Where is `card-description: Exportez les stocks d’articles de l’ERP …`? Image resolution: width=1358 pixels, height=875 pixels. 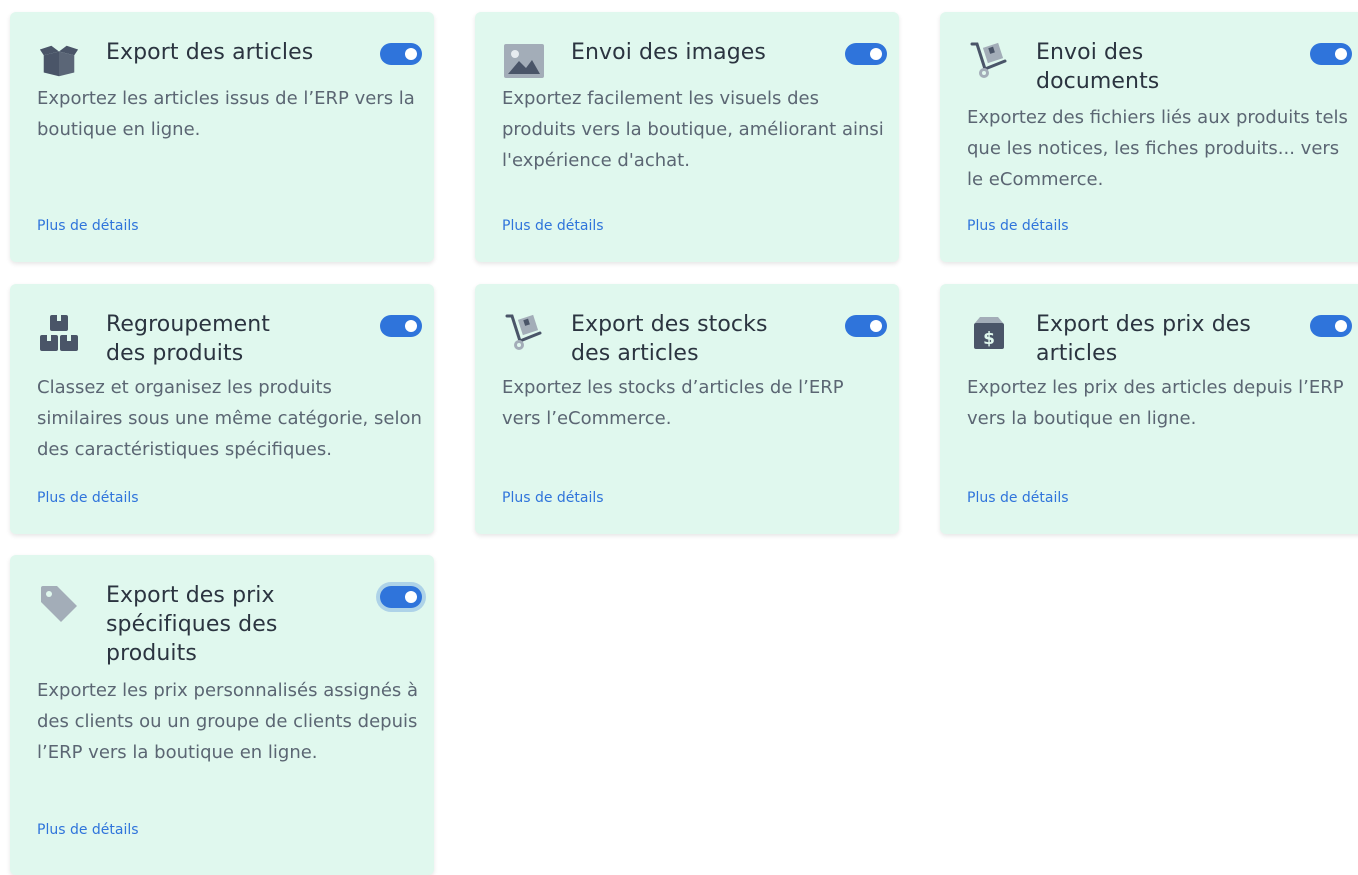
card-description: Exportez les stocks d’articles de l’ERP … is located at coordinates (673, 403).